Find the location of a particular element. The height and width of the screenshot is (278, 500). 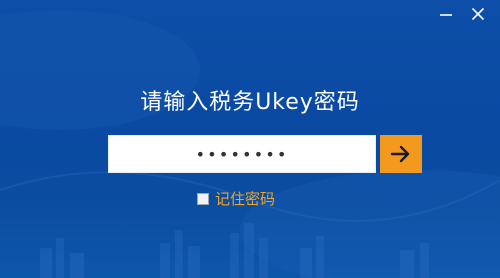

close-icon is located at coordinates (478, 14).